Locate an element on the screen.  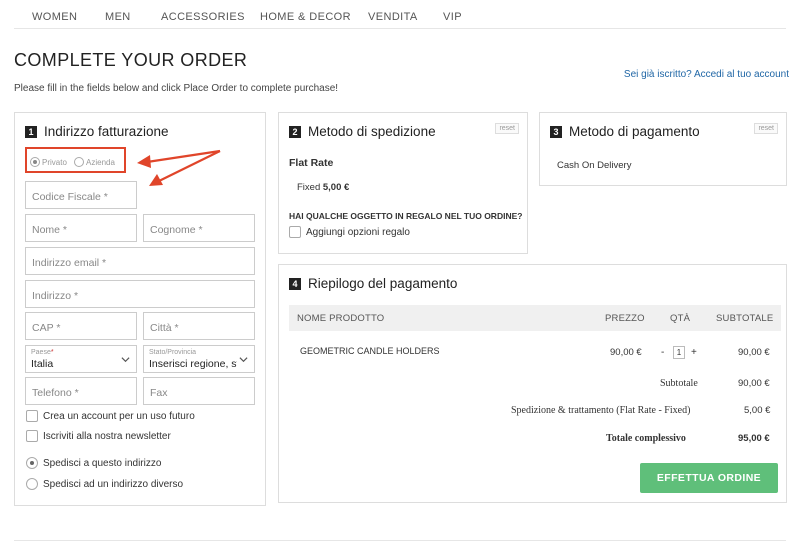
column-header: SUBTOTALE is located at coordinates (745, 318).